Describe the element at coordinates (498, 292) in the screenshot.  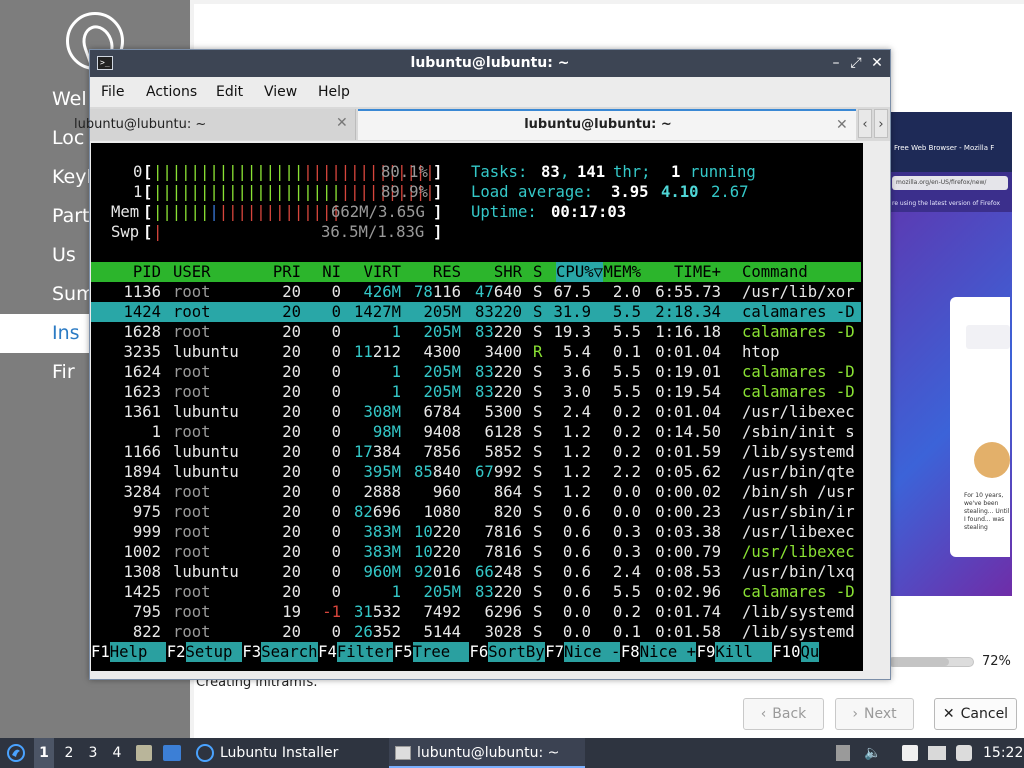
I see `cell-shr: 47640` at that location.